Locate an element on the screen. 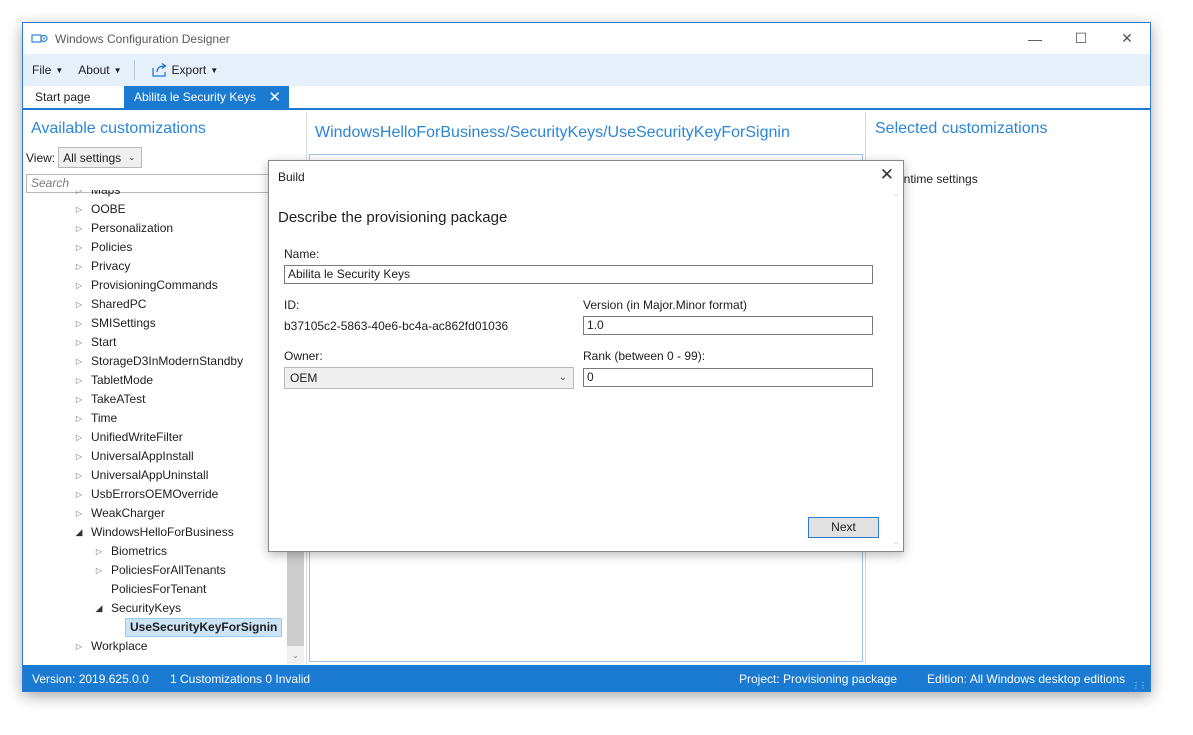 The image size is (1193, 735). owner-label: Owner: is located at coordinates (303, 356).